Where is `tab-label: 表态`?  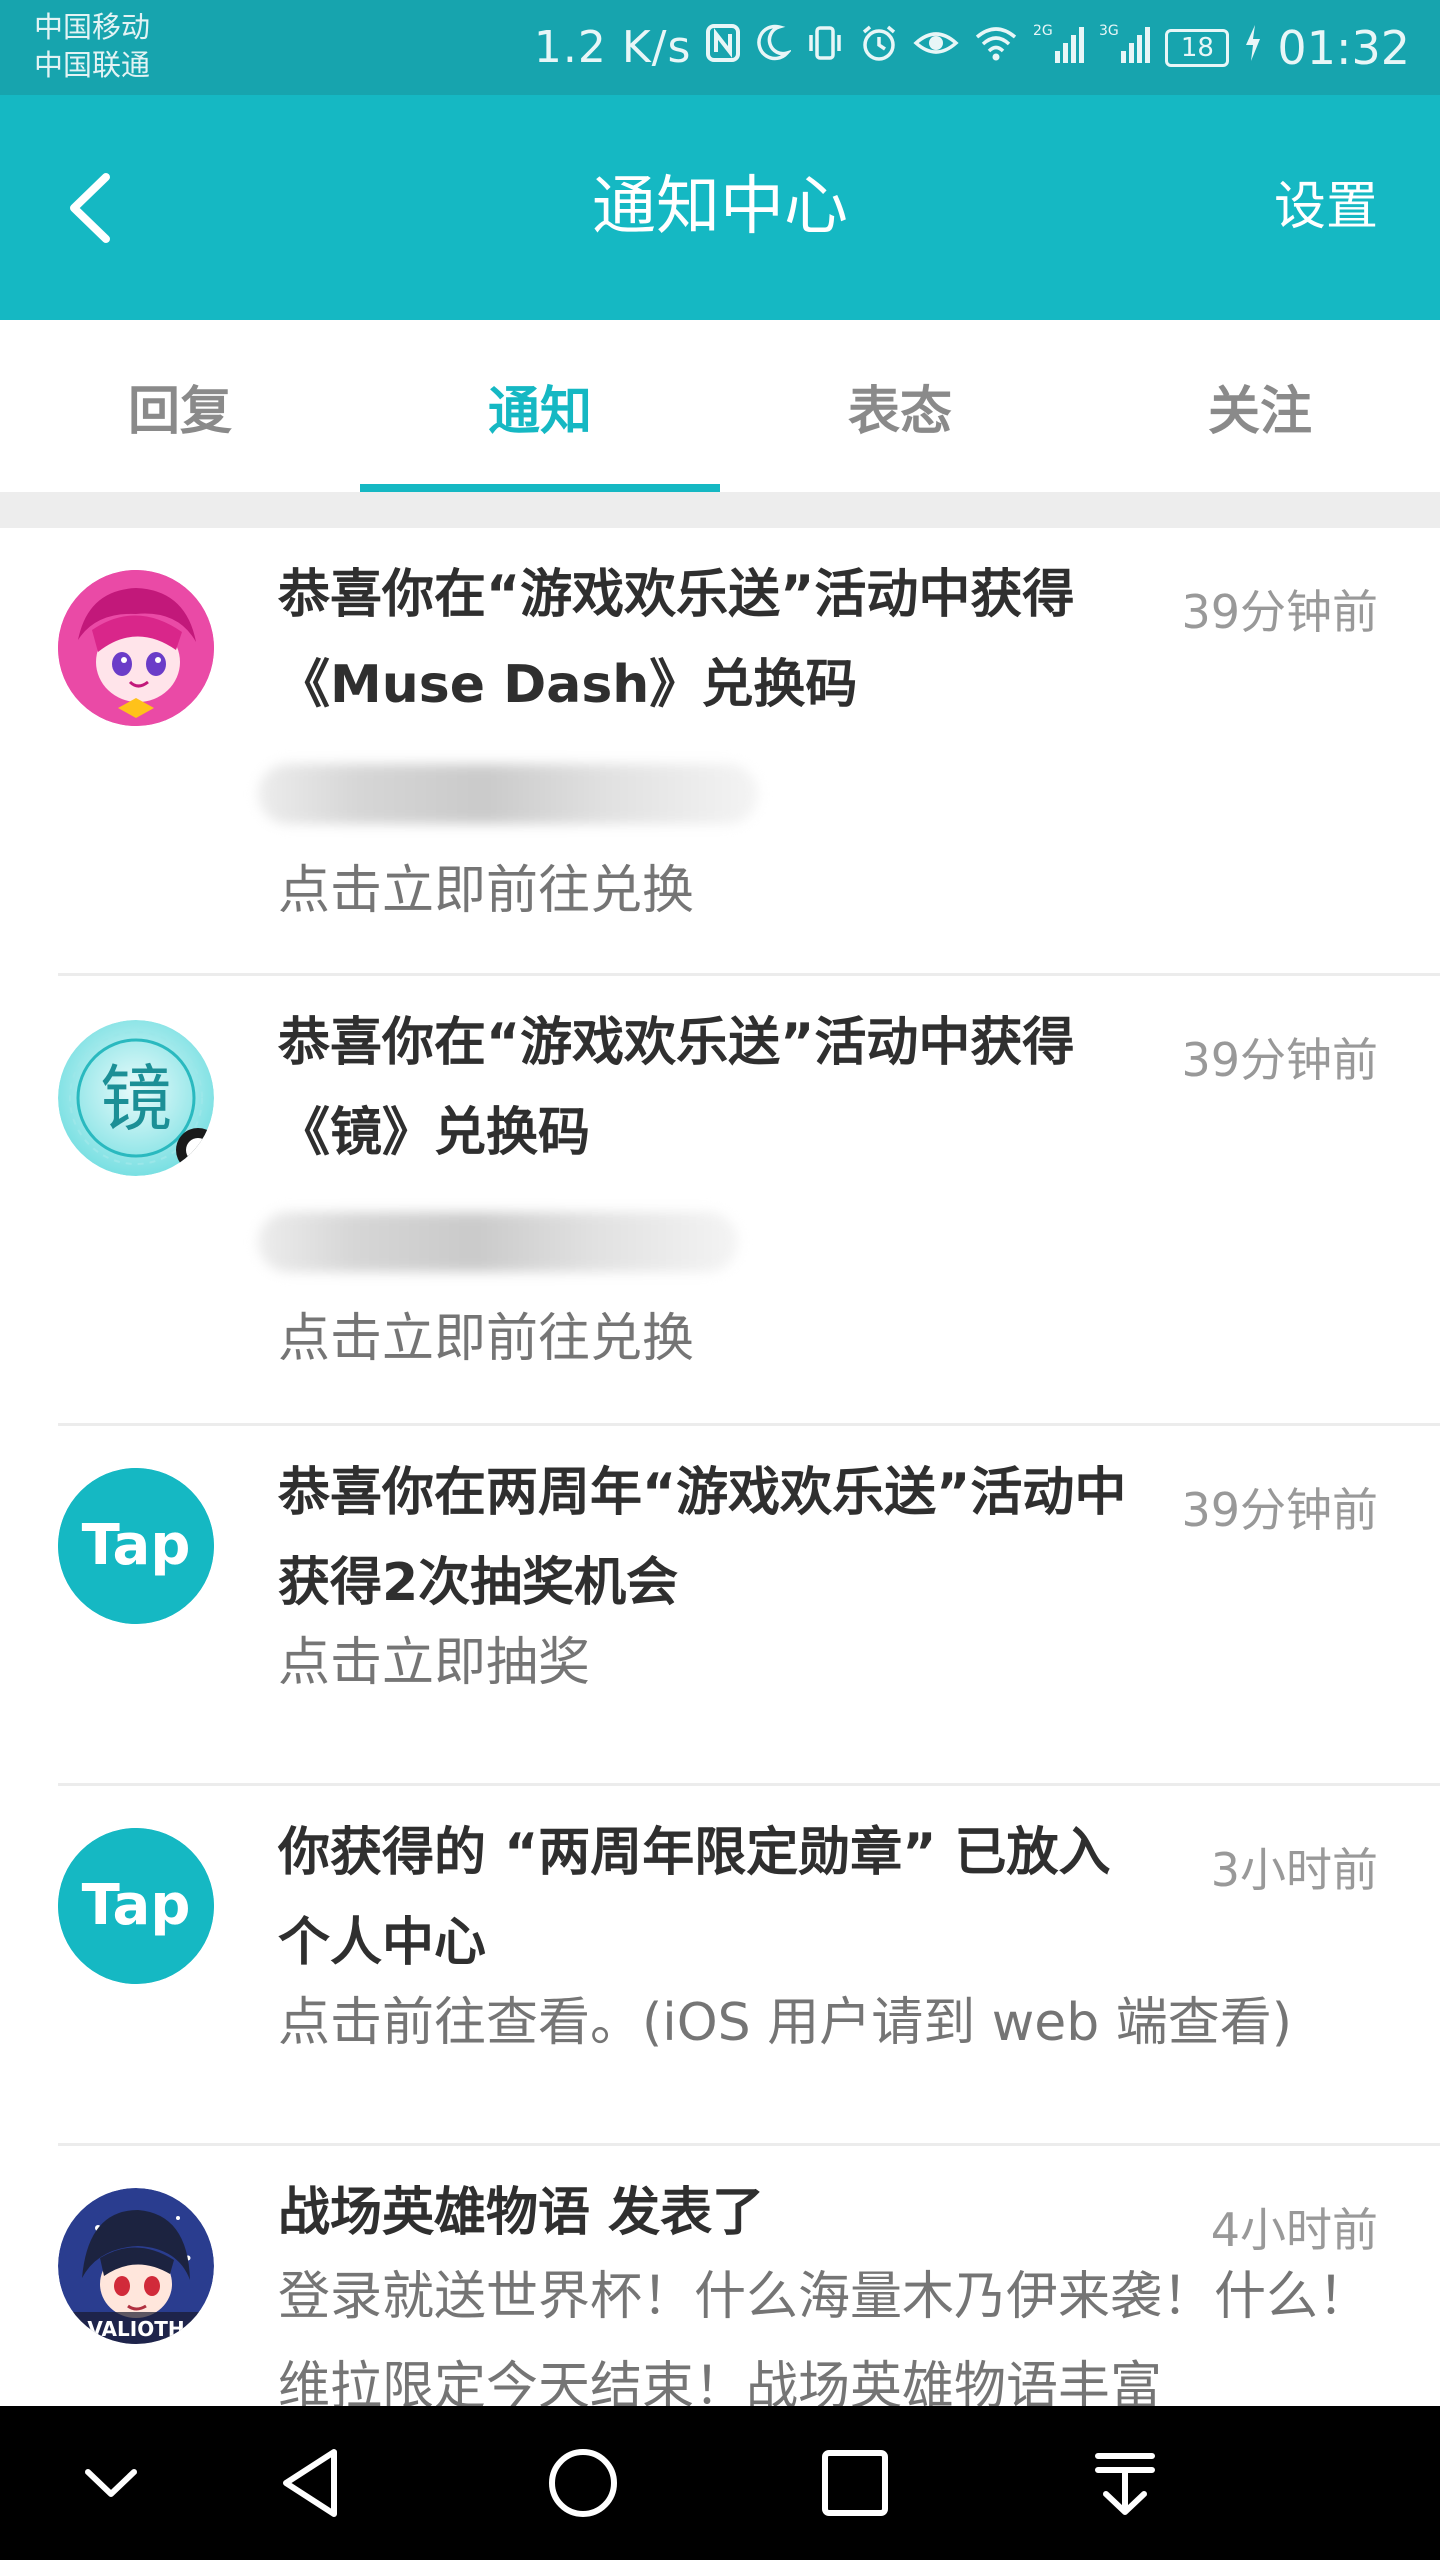 tab-label: 表态 is located at coordinates (899, 411).